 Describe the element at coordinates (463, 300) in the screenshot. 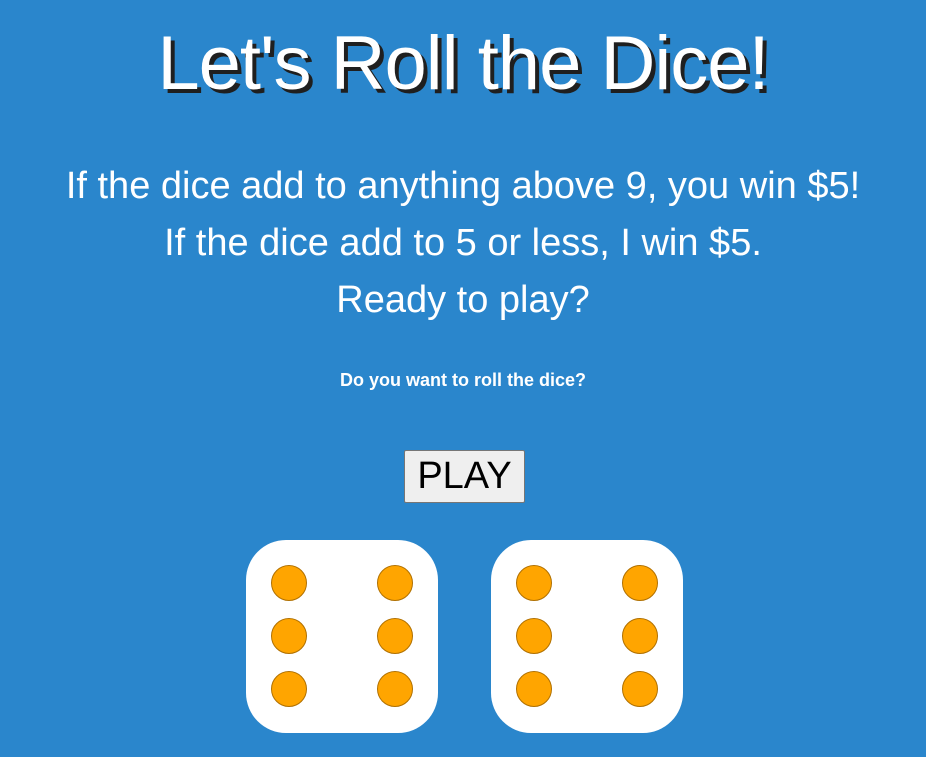

I see `rule-line-ready: Ready to play?` at that location.